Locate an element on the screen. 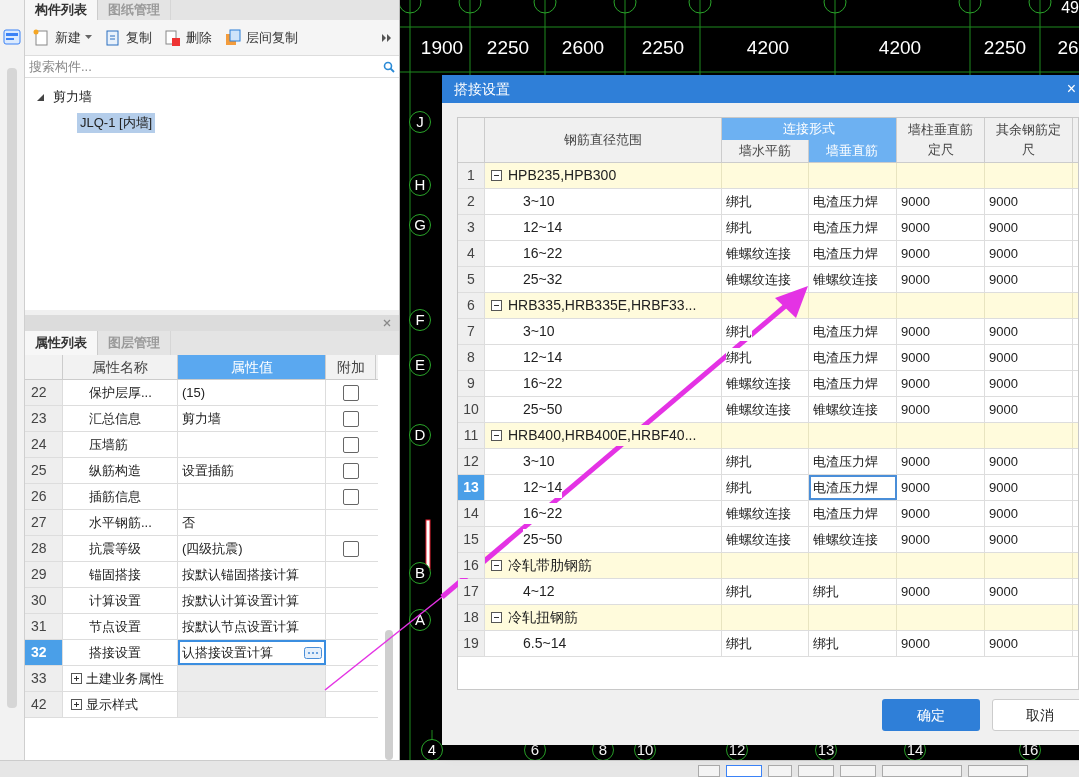 Image resolution: width=1079 pixels, height=777 pixels. axis-label: B is located at coordinates (420, 573).